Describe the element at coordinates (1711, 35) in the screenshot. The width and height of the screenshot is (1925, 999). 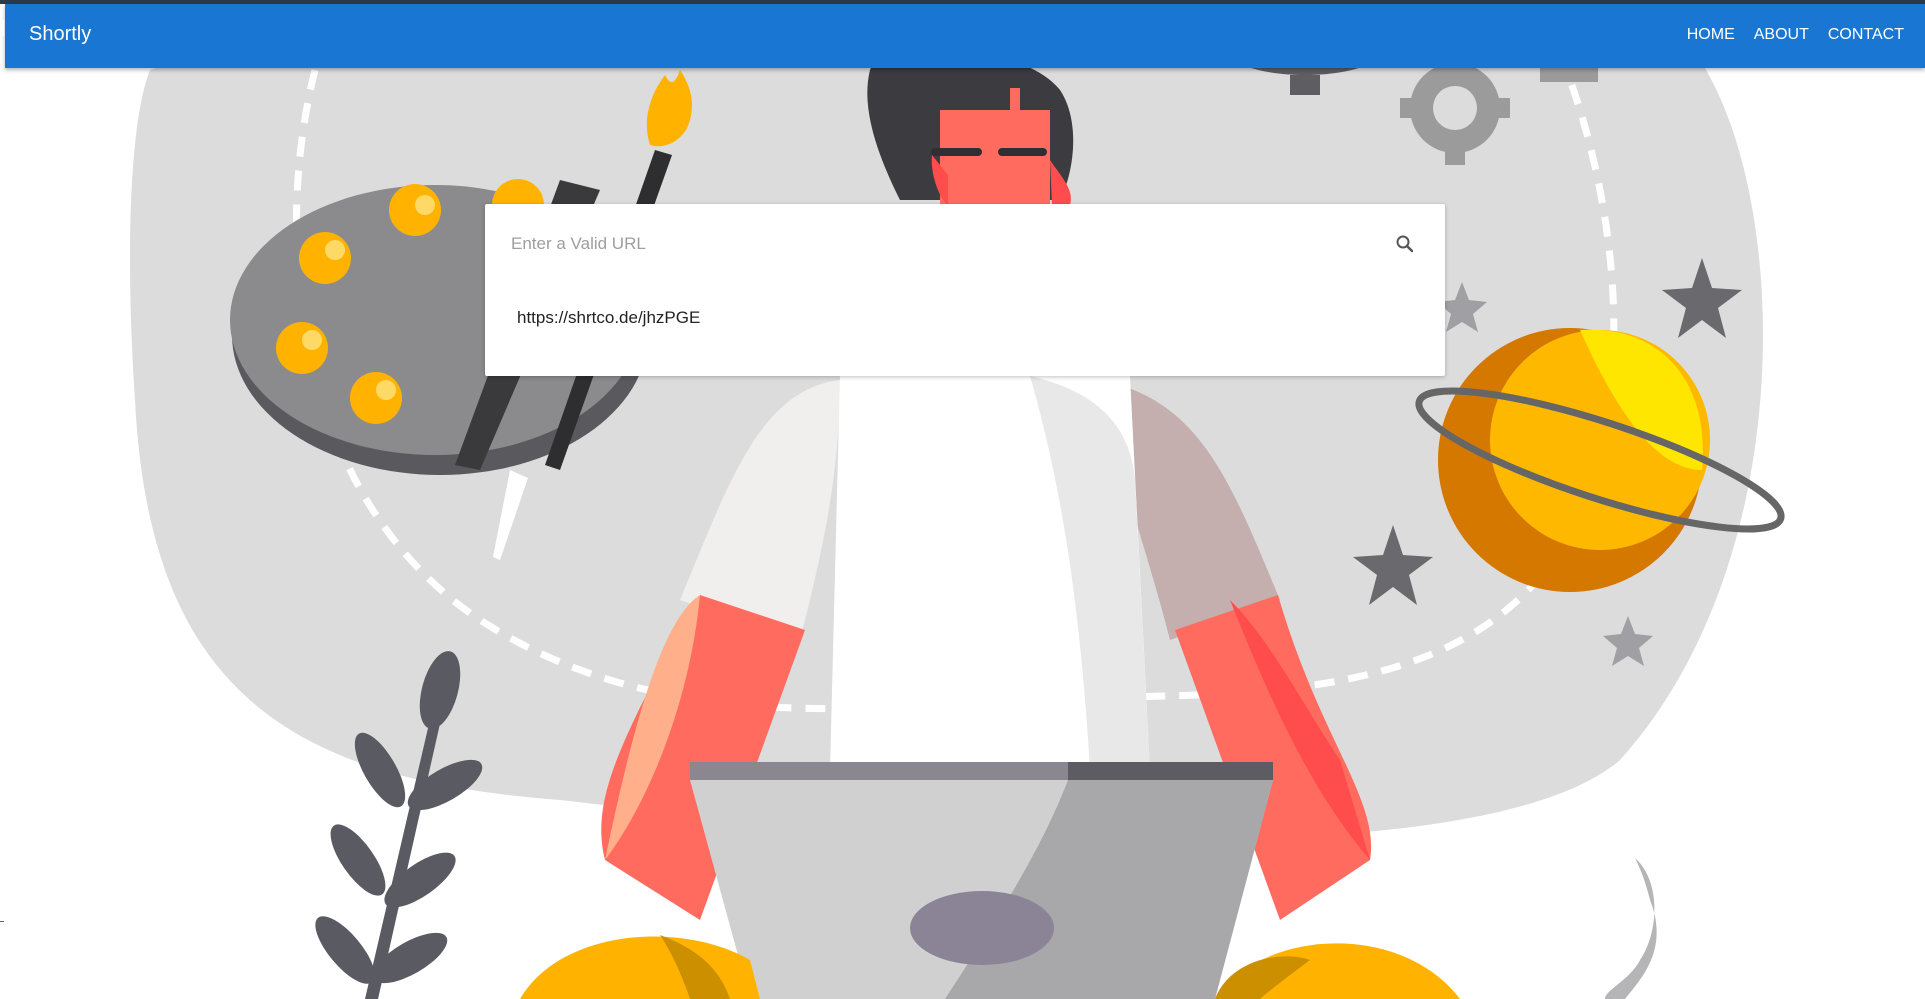
I see `nav-home-link: HOME` at that location.